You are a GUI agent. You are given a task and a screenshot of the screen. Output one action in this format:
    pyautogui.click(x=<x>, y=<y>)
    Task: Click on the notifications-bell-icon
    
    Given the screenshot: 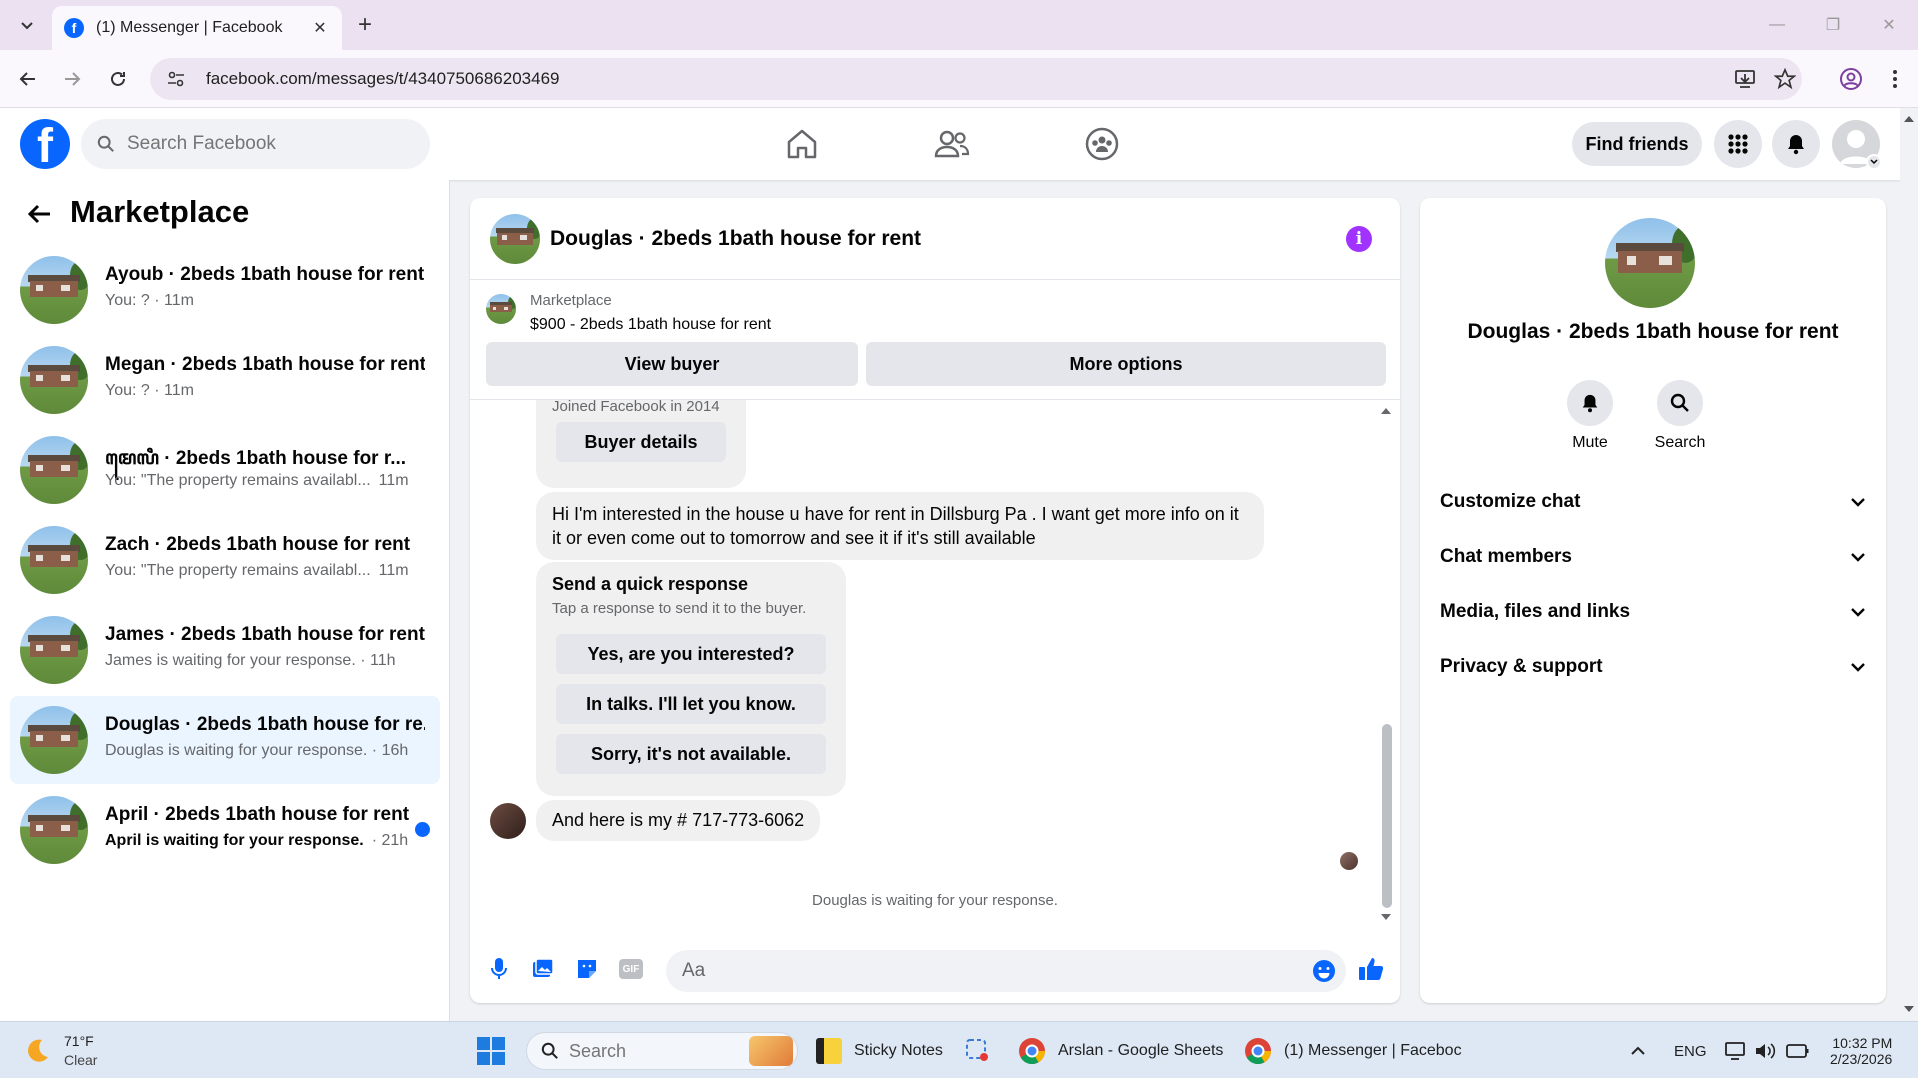 What is the action you would take?
    pyautogui.click(x=1796, y=144)
    